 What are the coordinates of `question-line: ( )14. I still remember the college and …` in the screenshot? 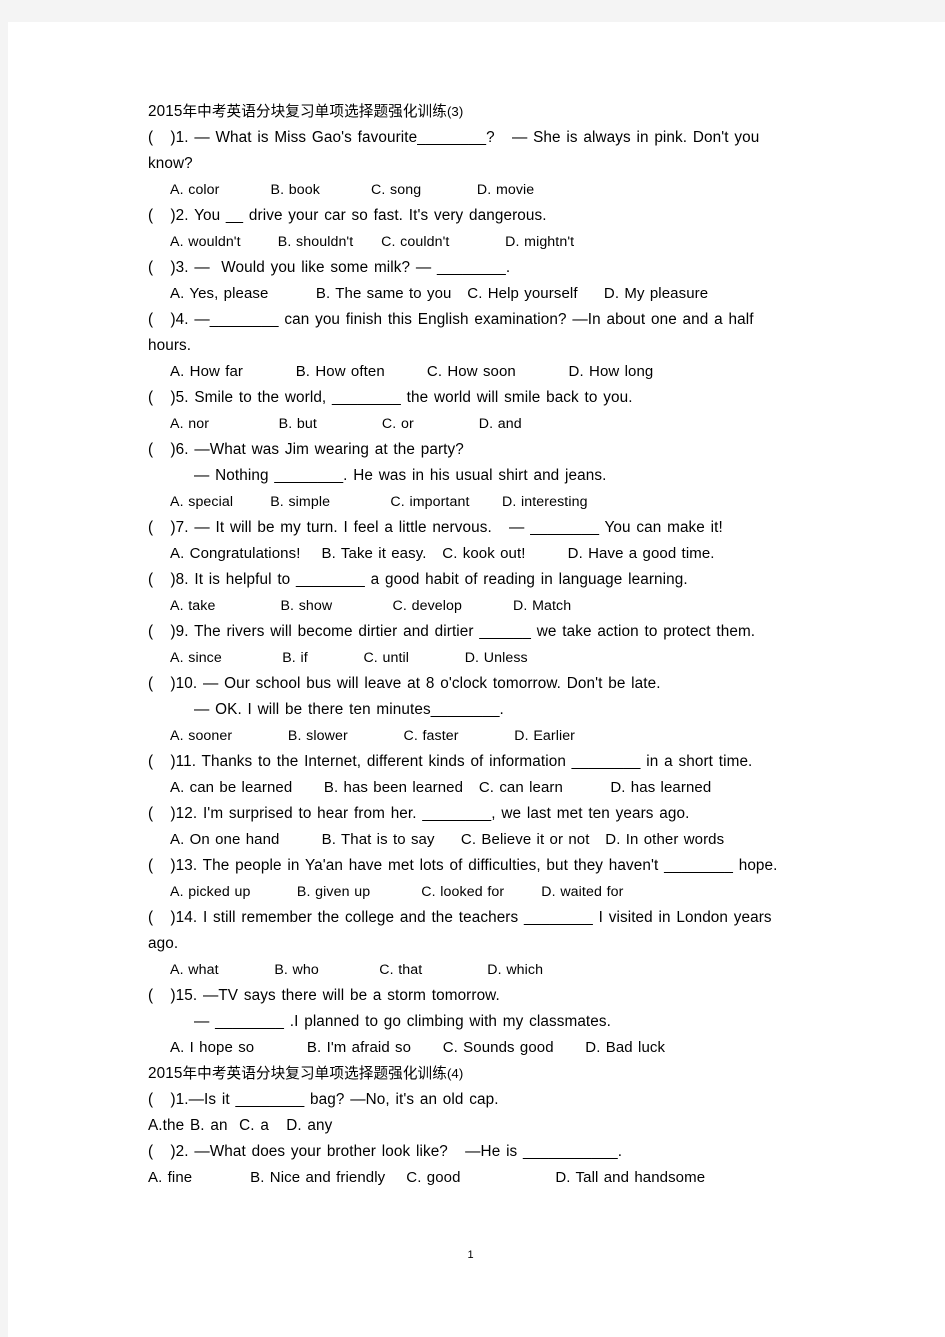 It's located at (460, 917).